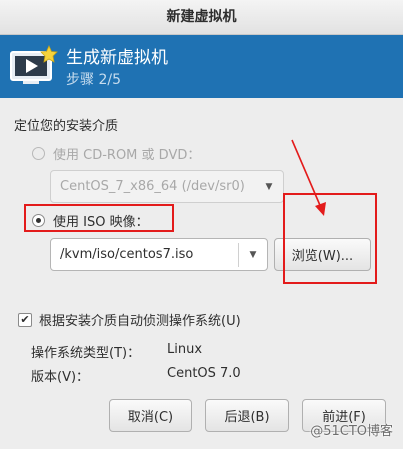  I want to click on back-button-label: 后退(B), so click(247, 417).